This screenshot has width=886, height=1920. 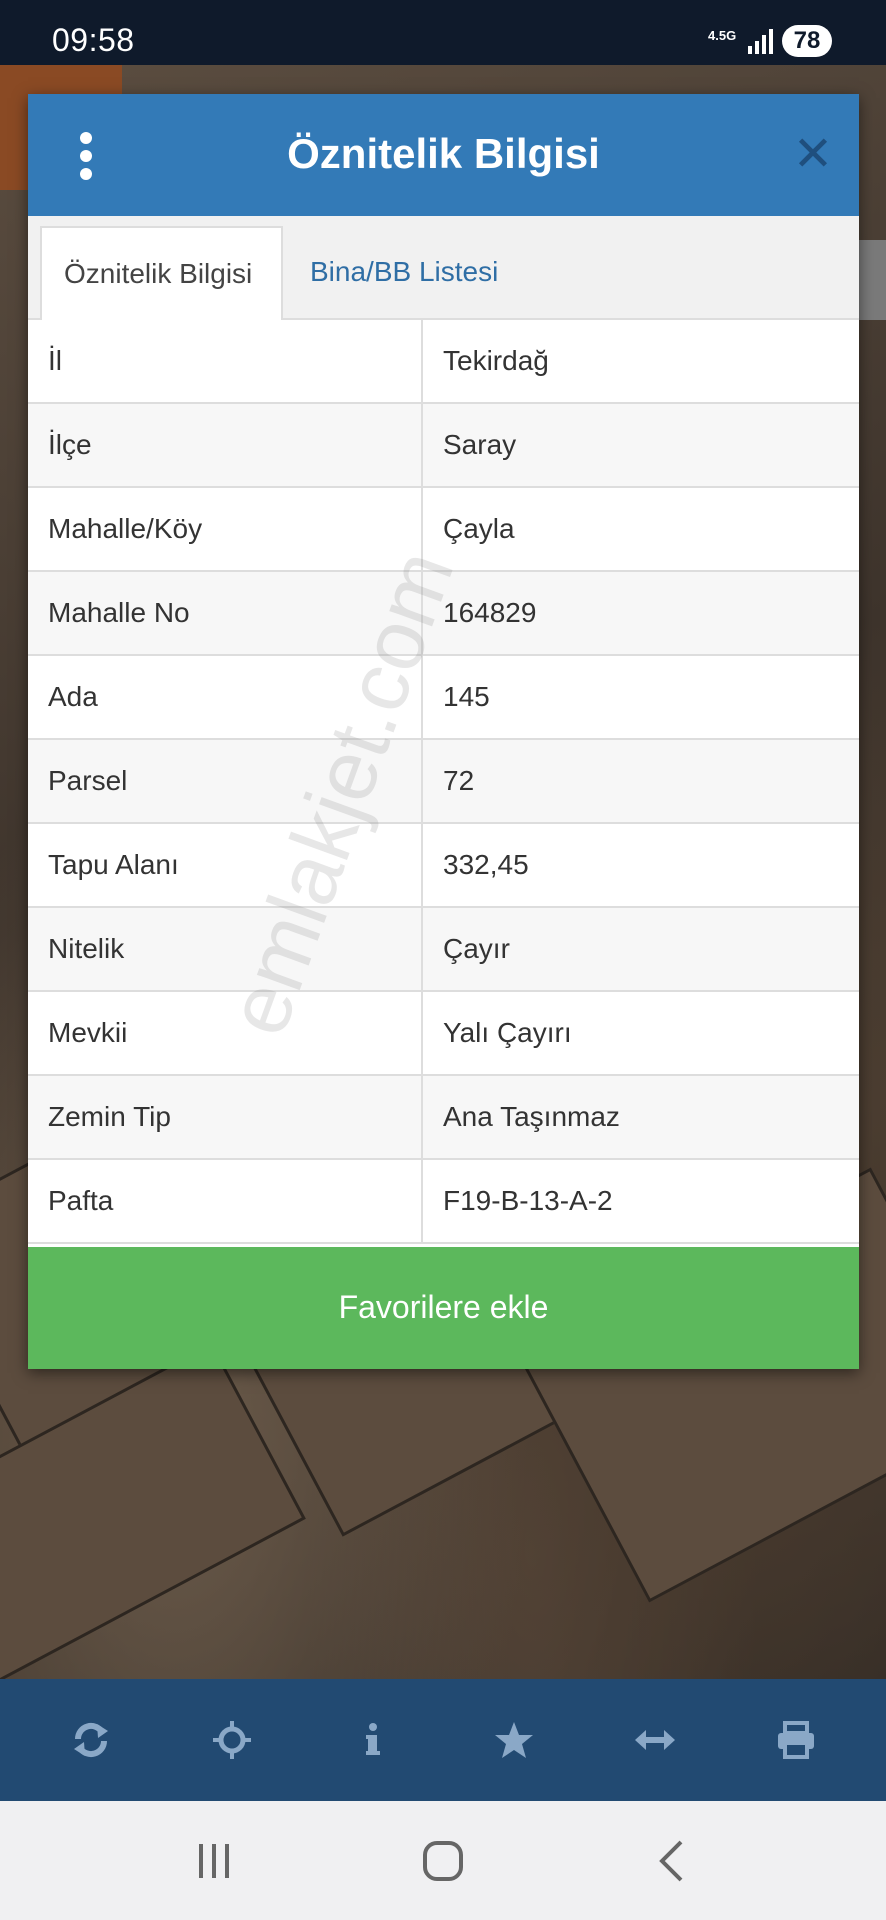 I want to click on row-value: 145, so click(x=466, y=696).